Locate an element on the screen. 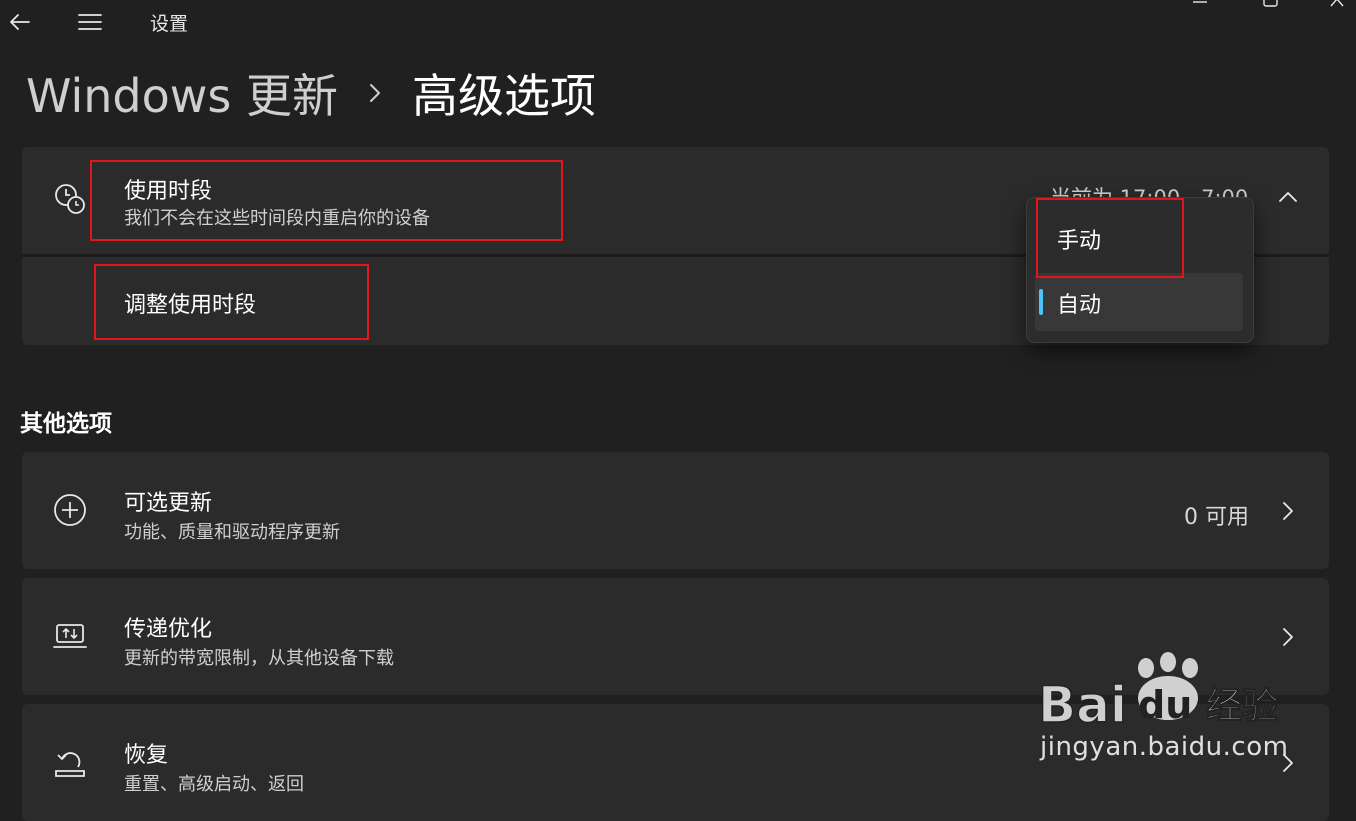 The width and height of the screenshot is (1356, 821). recovery-icon is located at coordinates (70, 763).